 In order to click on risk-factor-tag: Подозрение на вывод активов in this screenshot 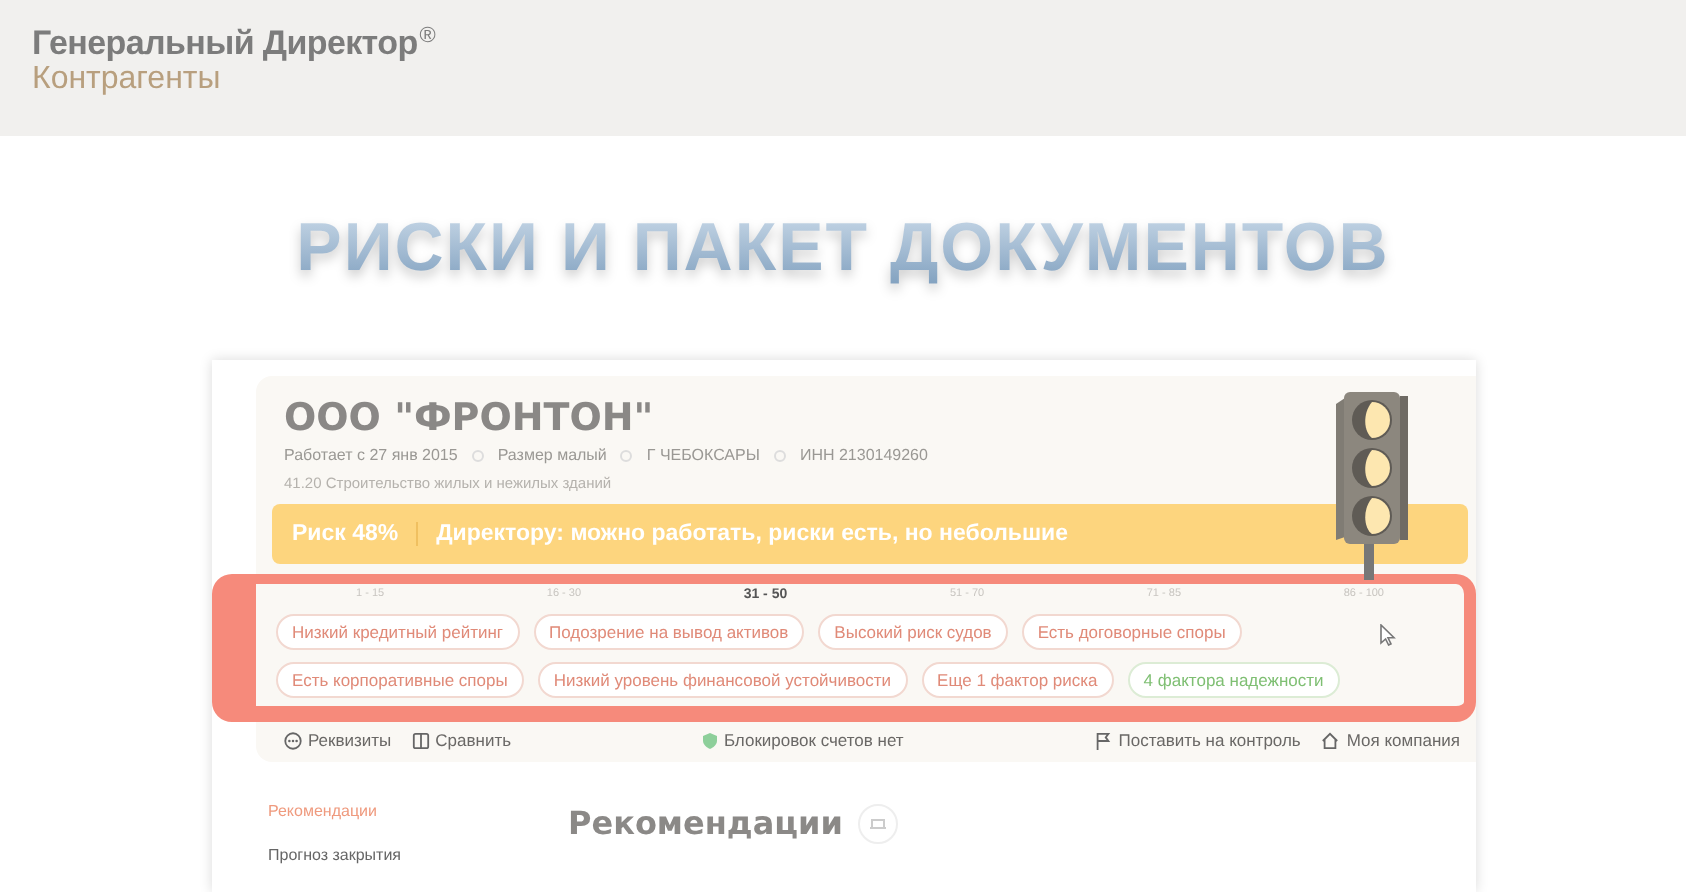, I will do `click(669, 632)`.